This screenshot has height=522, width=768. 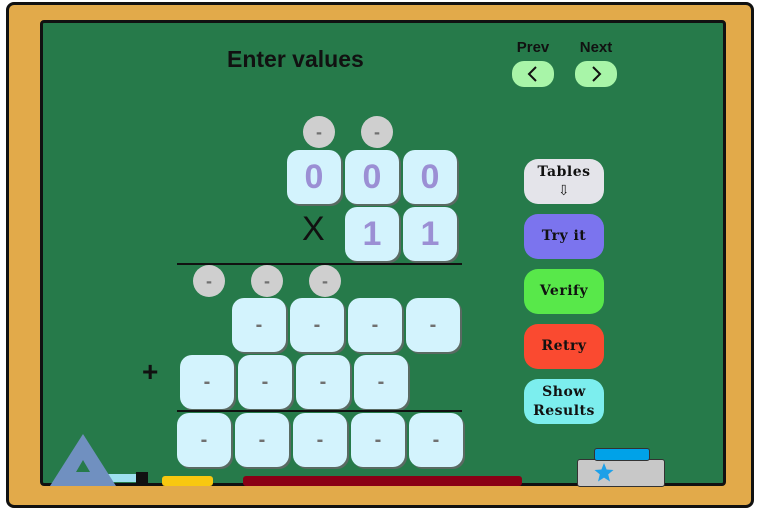 I want to click on verify-button: Verify, so click(x=564, y=291).